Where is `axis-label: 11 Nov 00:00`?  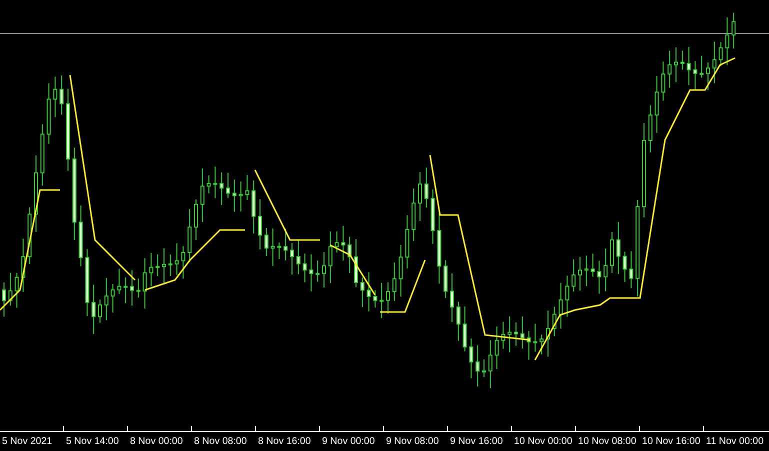
axis-label: 11 Nov 00:00 is located at coordinates (735, 442).